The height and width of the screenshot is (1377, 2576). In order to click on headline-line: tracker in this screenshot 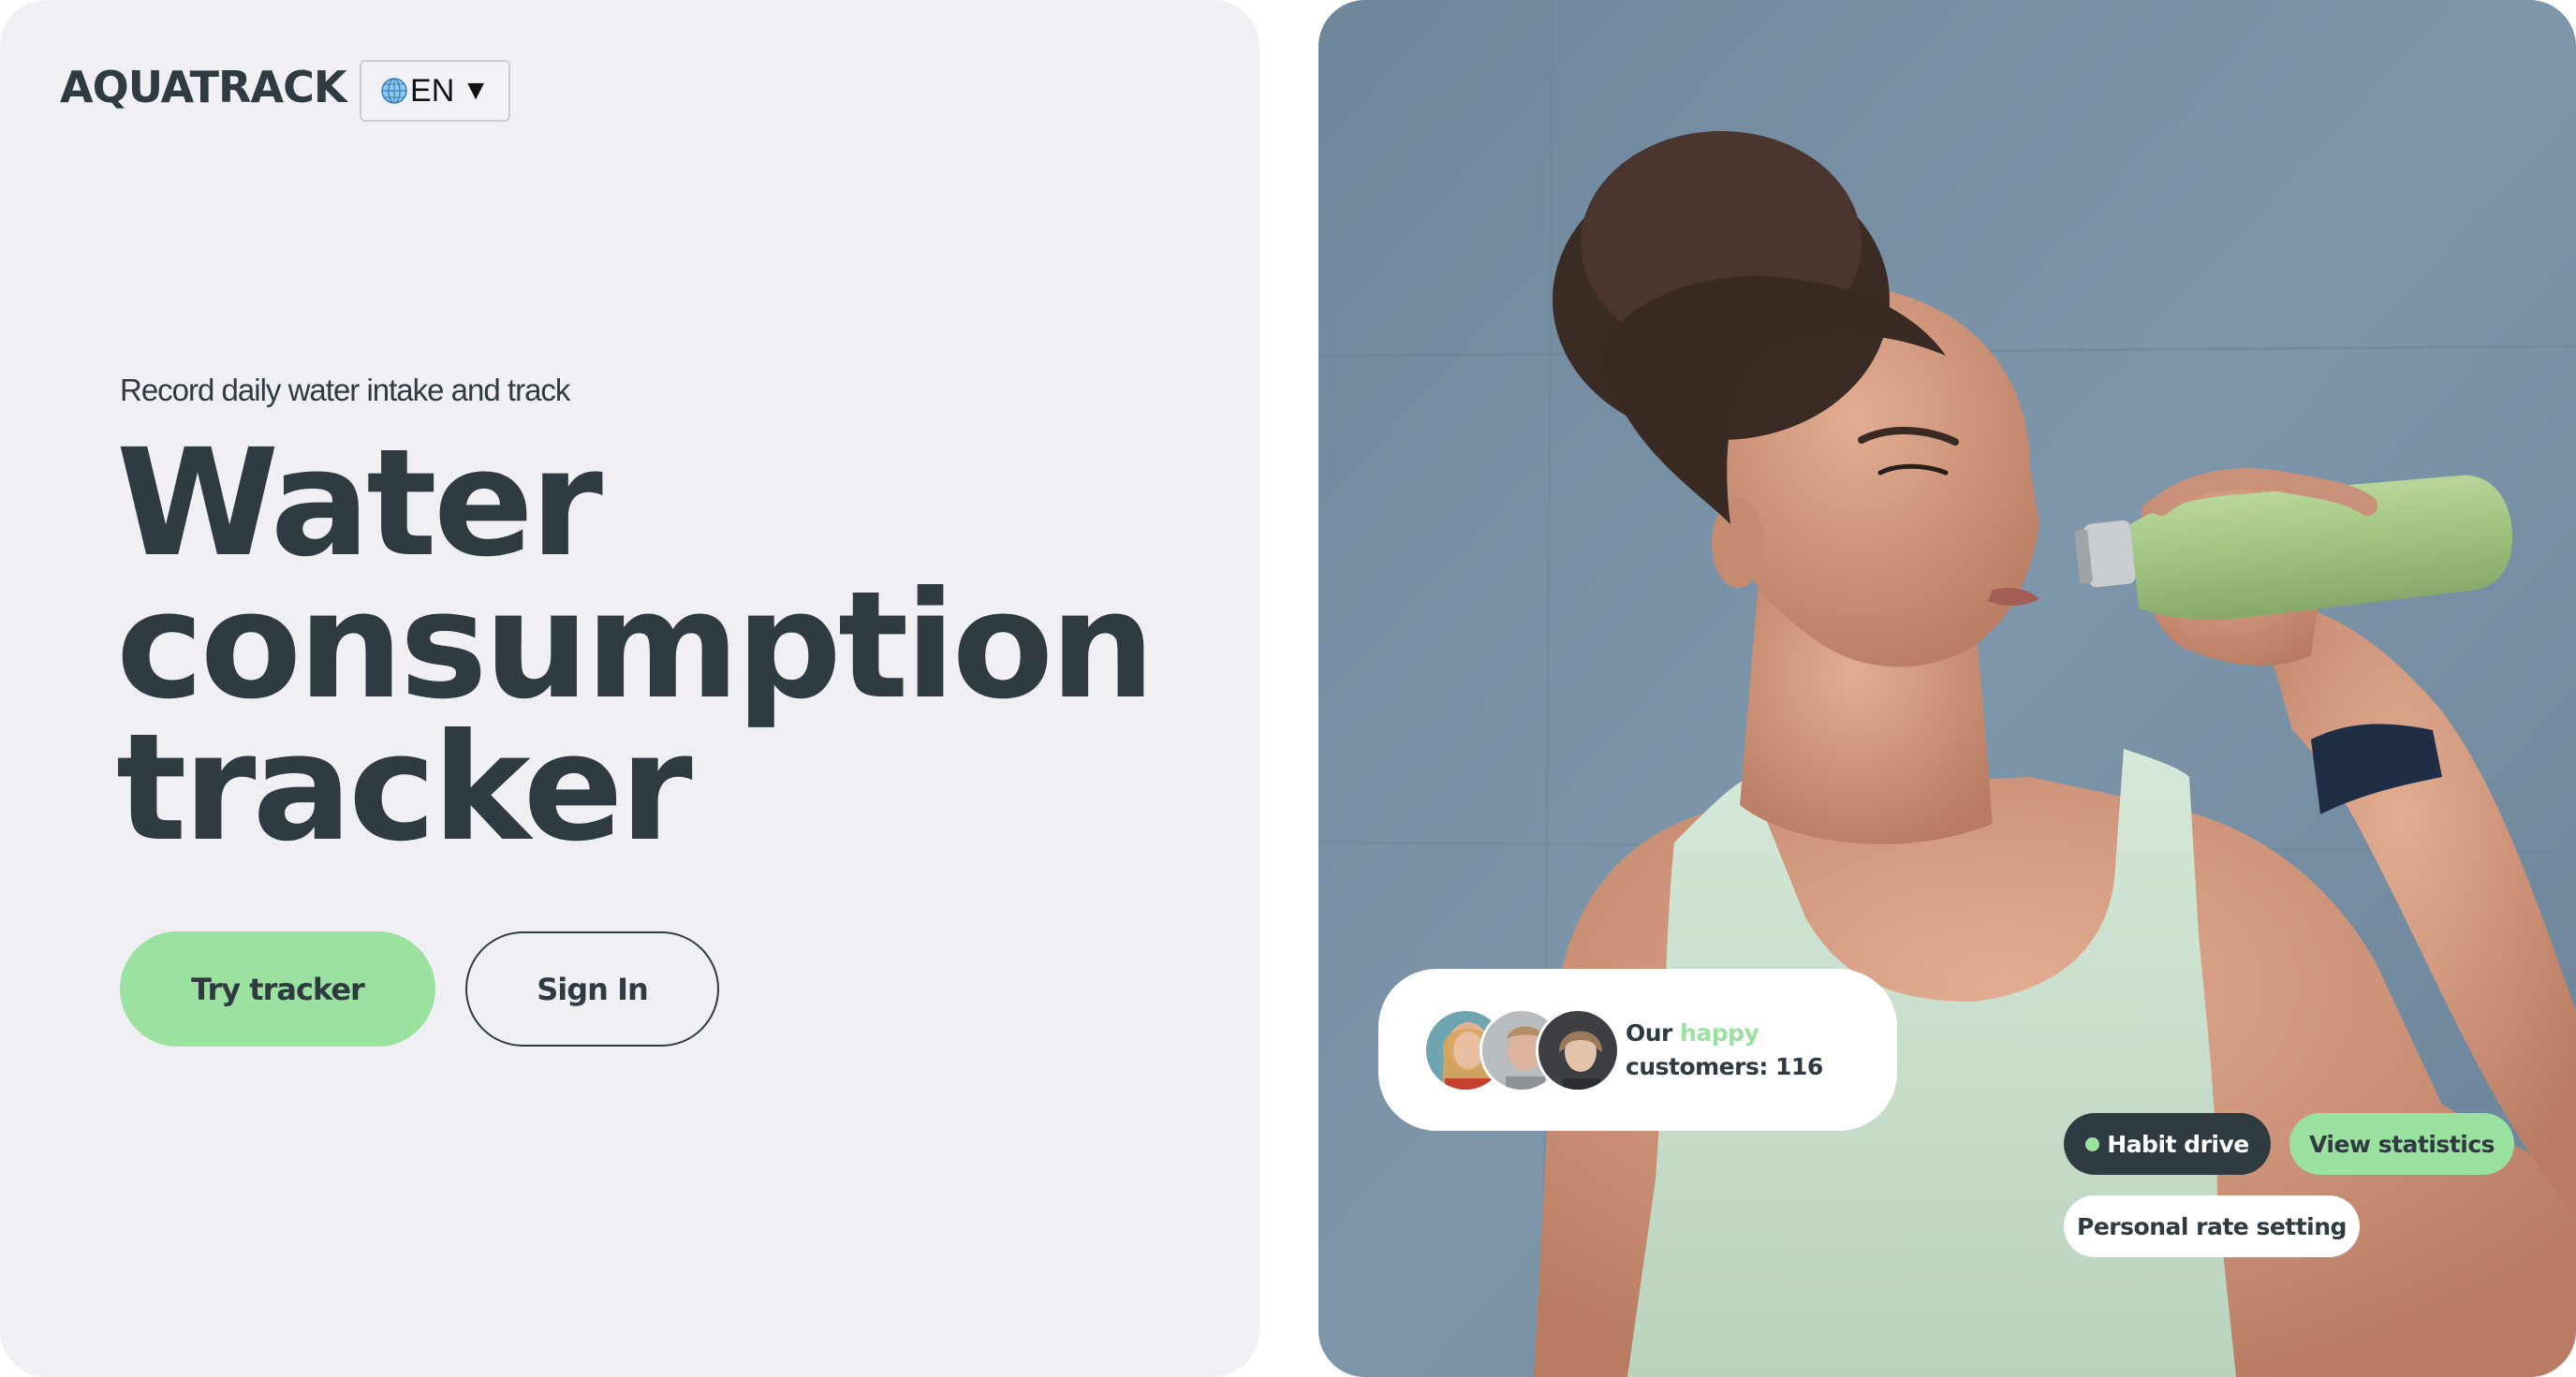, I will do `click(404, 788)`.